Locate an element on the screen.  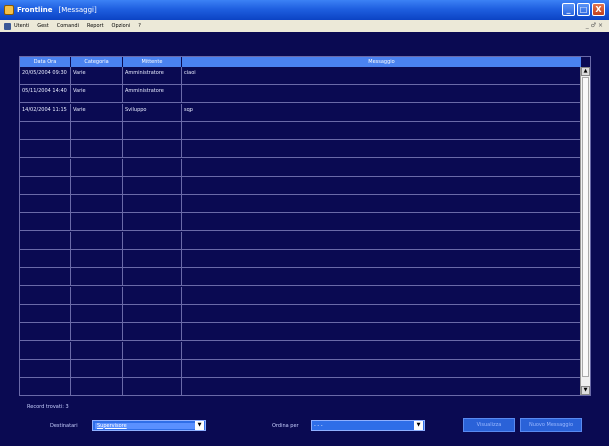
scroll-thumb is located at coordinates (585, 227).